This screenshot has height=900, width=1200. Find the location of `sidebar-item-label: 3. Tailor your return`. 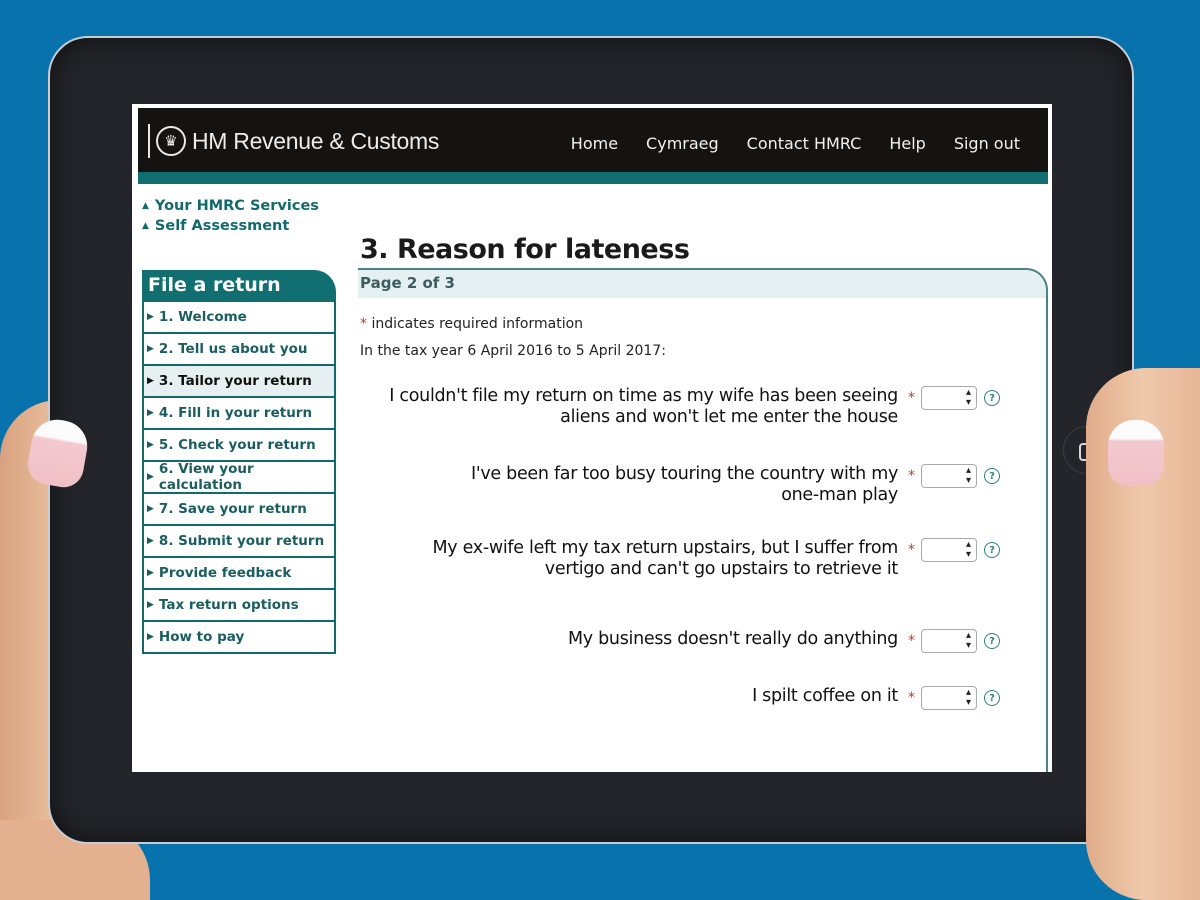

sidebar-item-label: 3. Tailor your return is located at coordinates (235, 381).